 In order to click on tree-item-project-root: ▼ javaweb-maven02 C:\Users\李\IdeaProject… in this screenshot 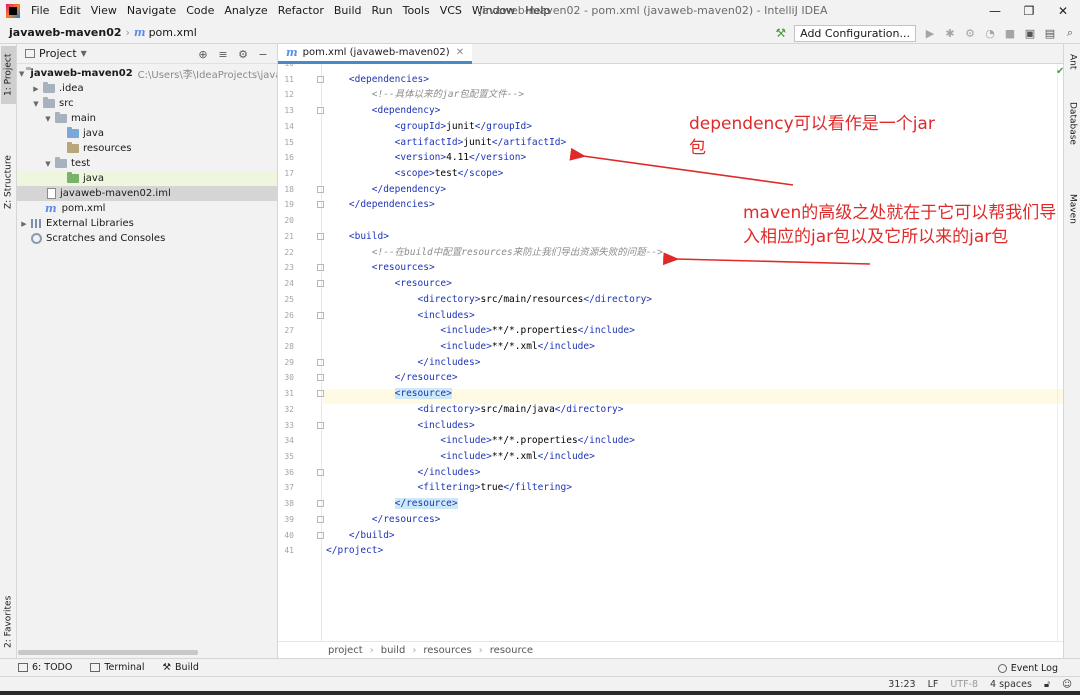, I will do `click(147, 73)`.